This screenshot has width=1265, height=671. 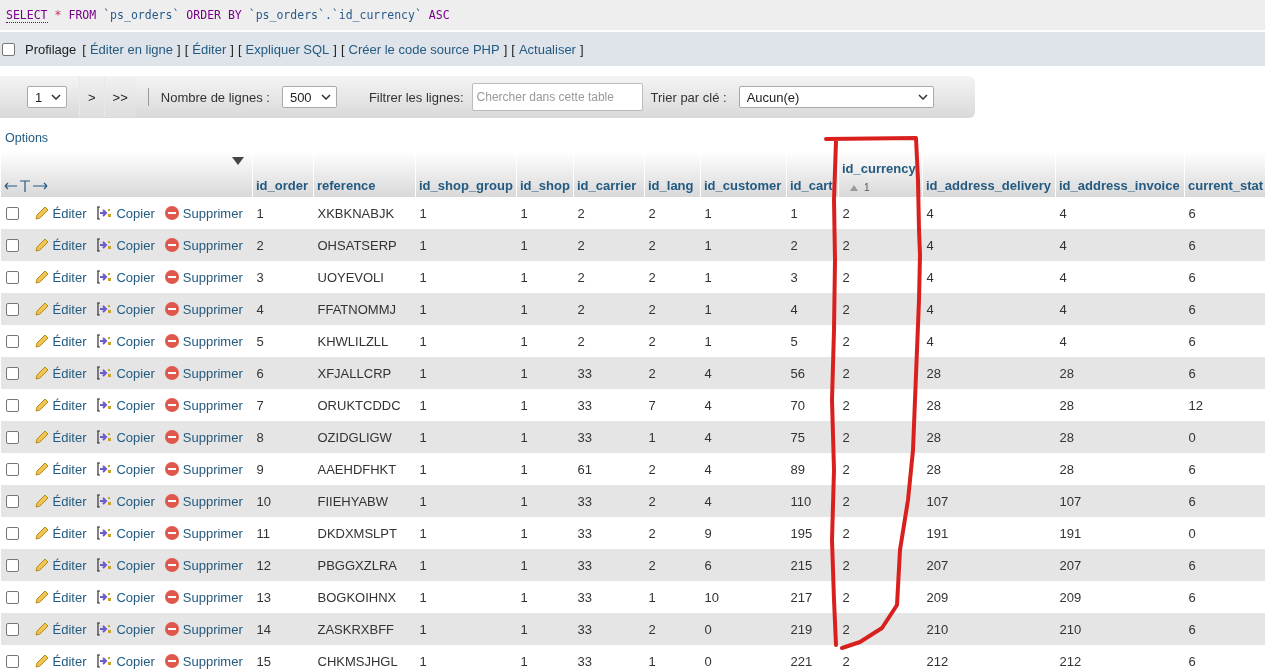 I want to click on query-action-link: Actualiser, so click(x=547, y=49).